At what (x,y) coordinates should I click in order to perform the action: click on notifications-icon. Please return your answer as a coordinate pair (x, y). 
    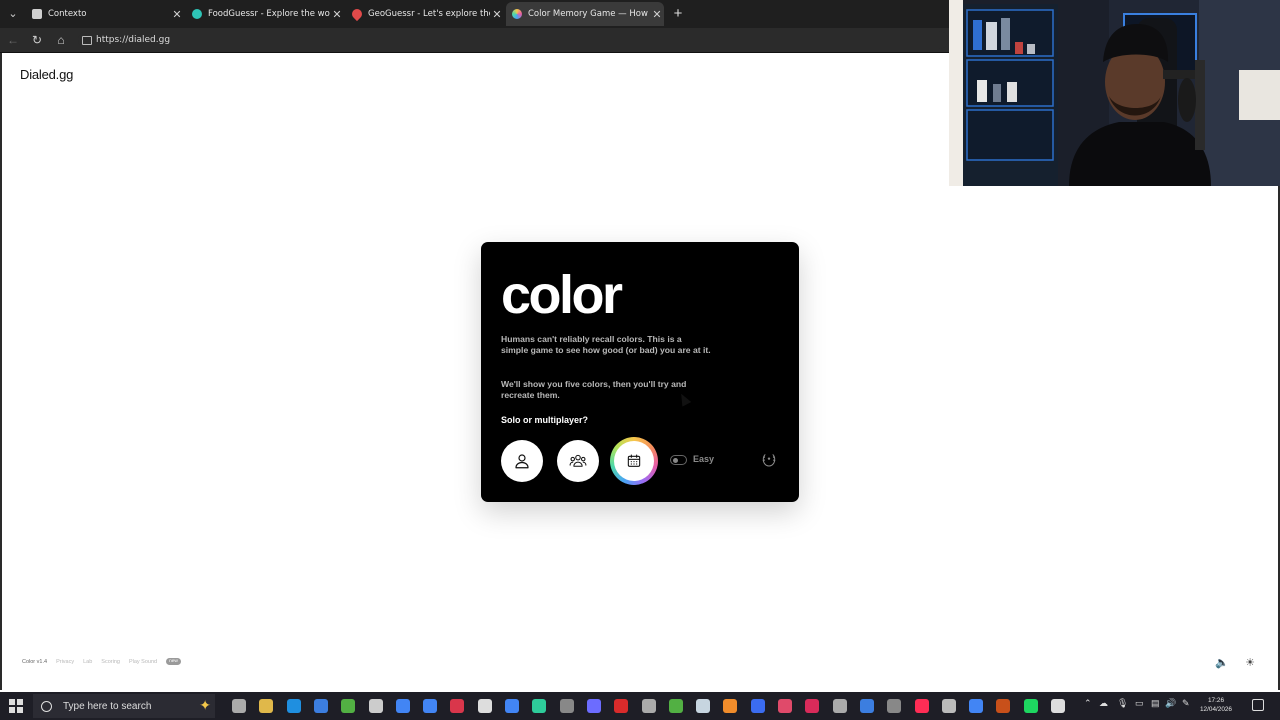
    Looking at the image, I should click on (1258, 705).